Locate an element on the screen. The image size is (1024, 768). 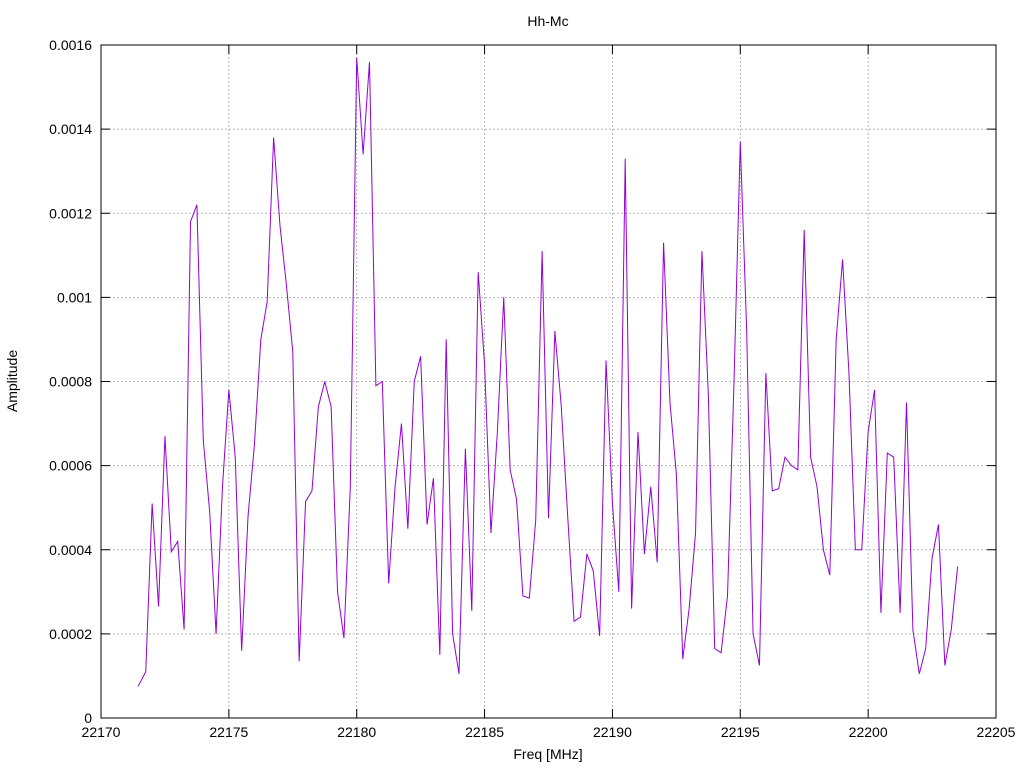
chart-title: Hh-Mc is located at coordinates (547, 21).